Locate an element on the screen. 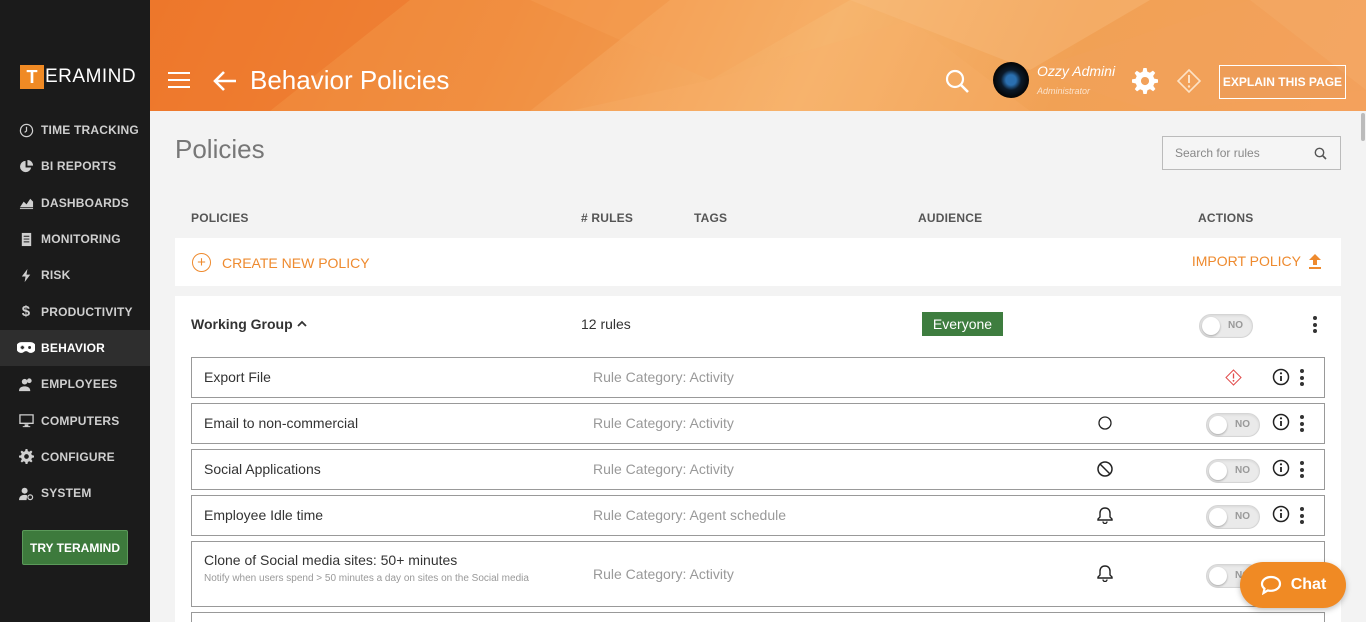 This screenshot has width=1366, height=622. lightning-icon is located at coordinates (26, 275).